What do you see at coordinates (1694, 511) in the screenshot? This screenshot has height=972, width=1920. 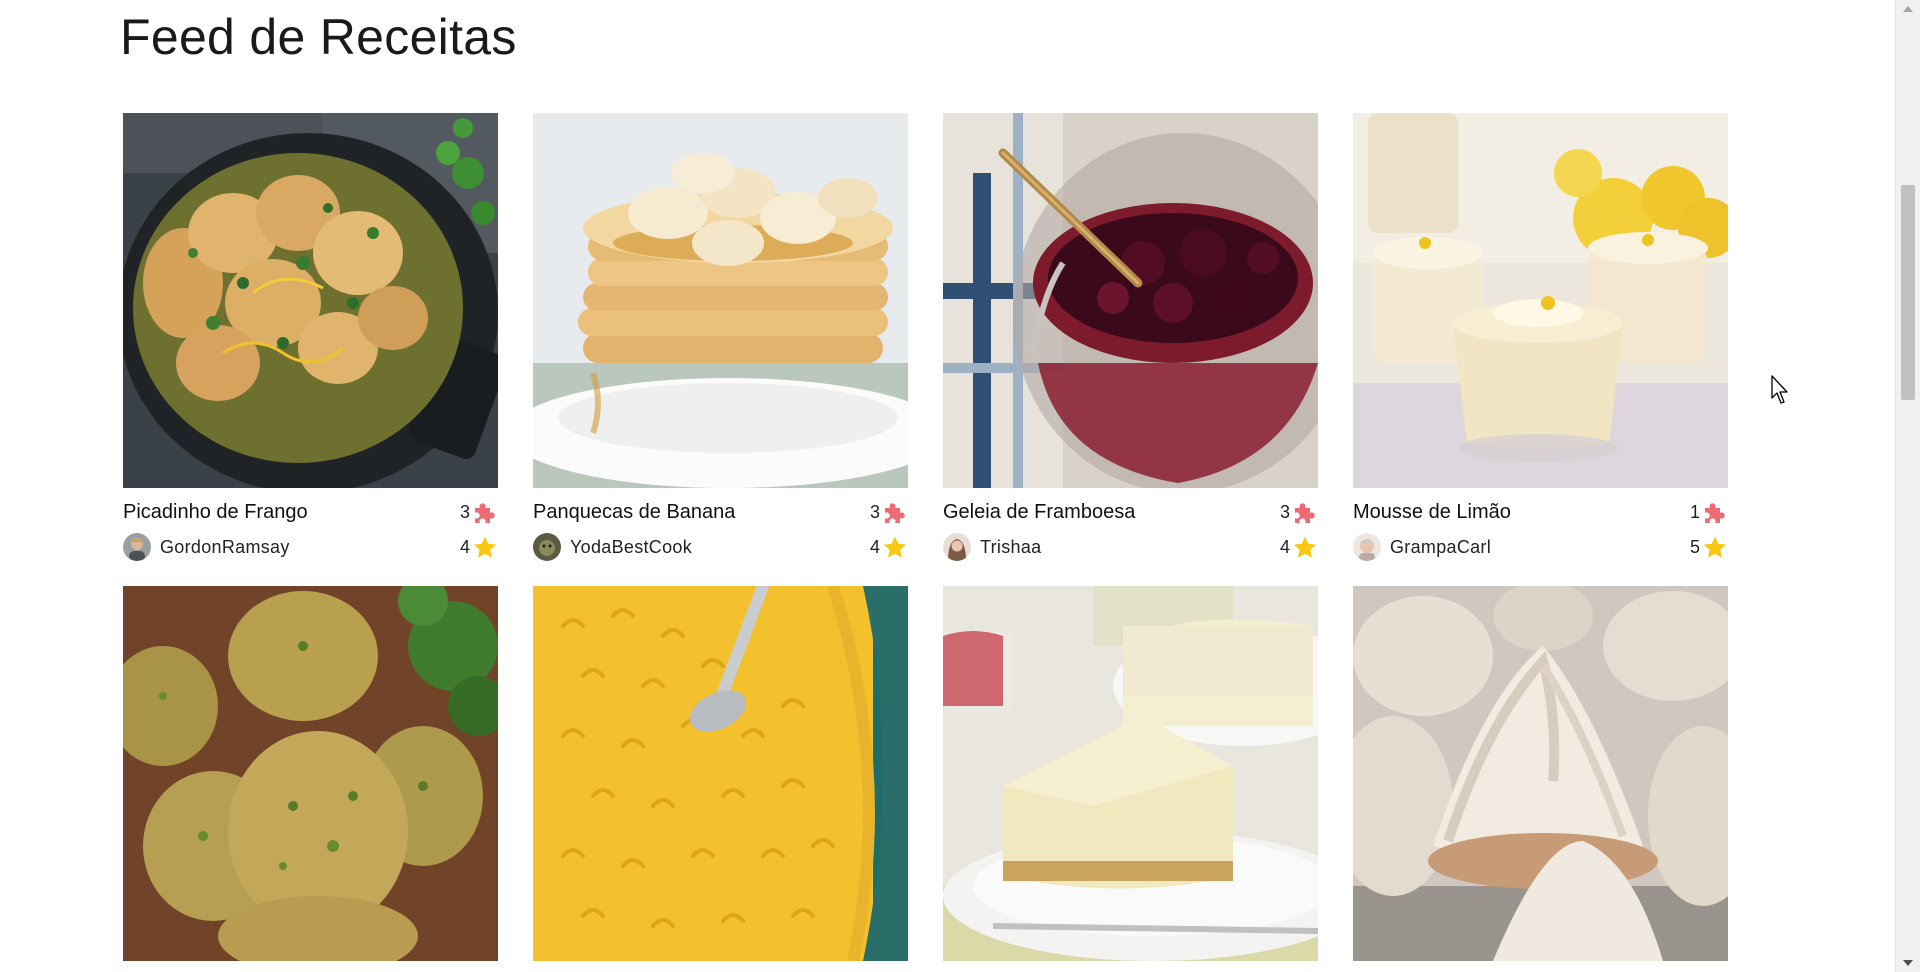 I see `ingredient-count-value: 1` at bounding box center [1694, 511].